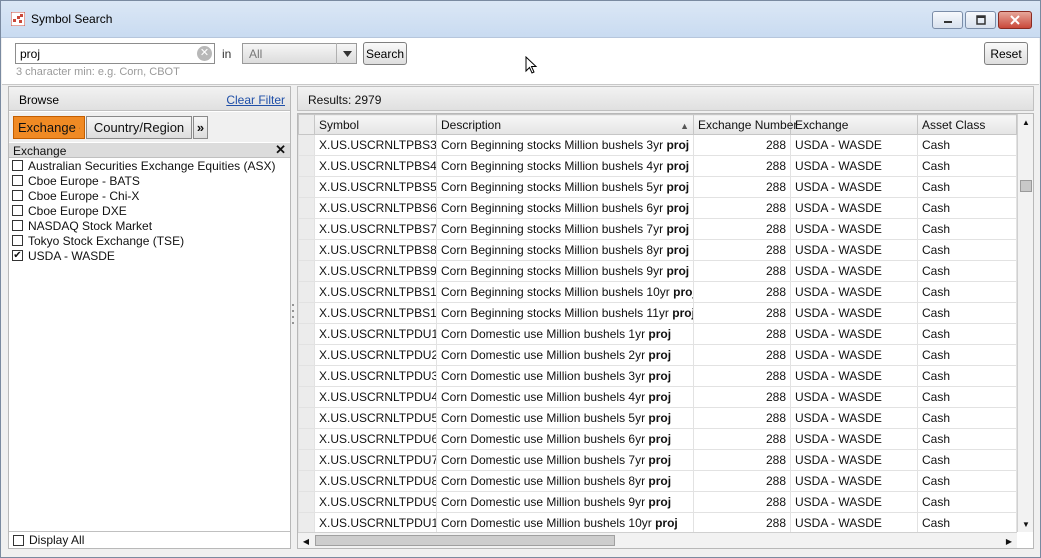  I want to click on description-text: Corn Domestic use Million bushels 4yr, so click(543, 397).